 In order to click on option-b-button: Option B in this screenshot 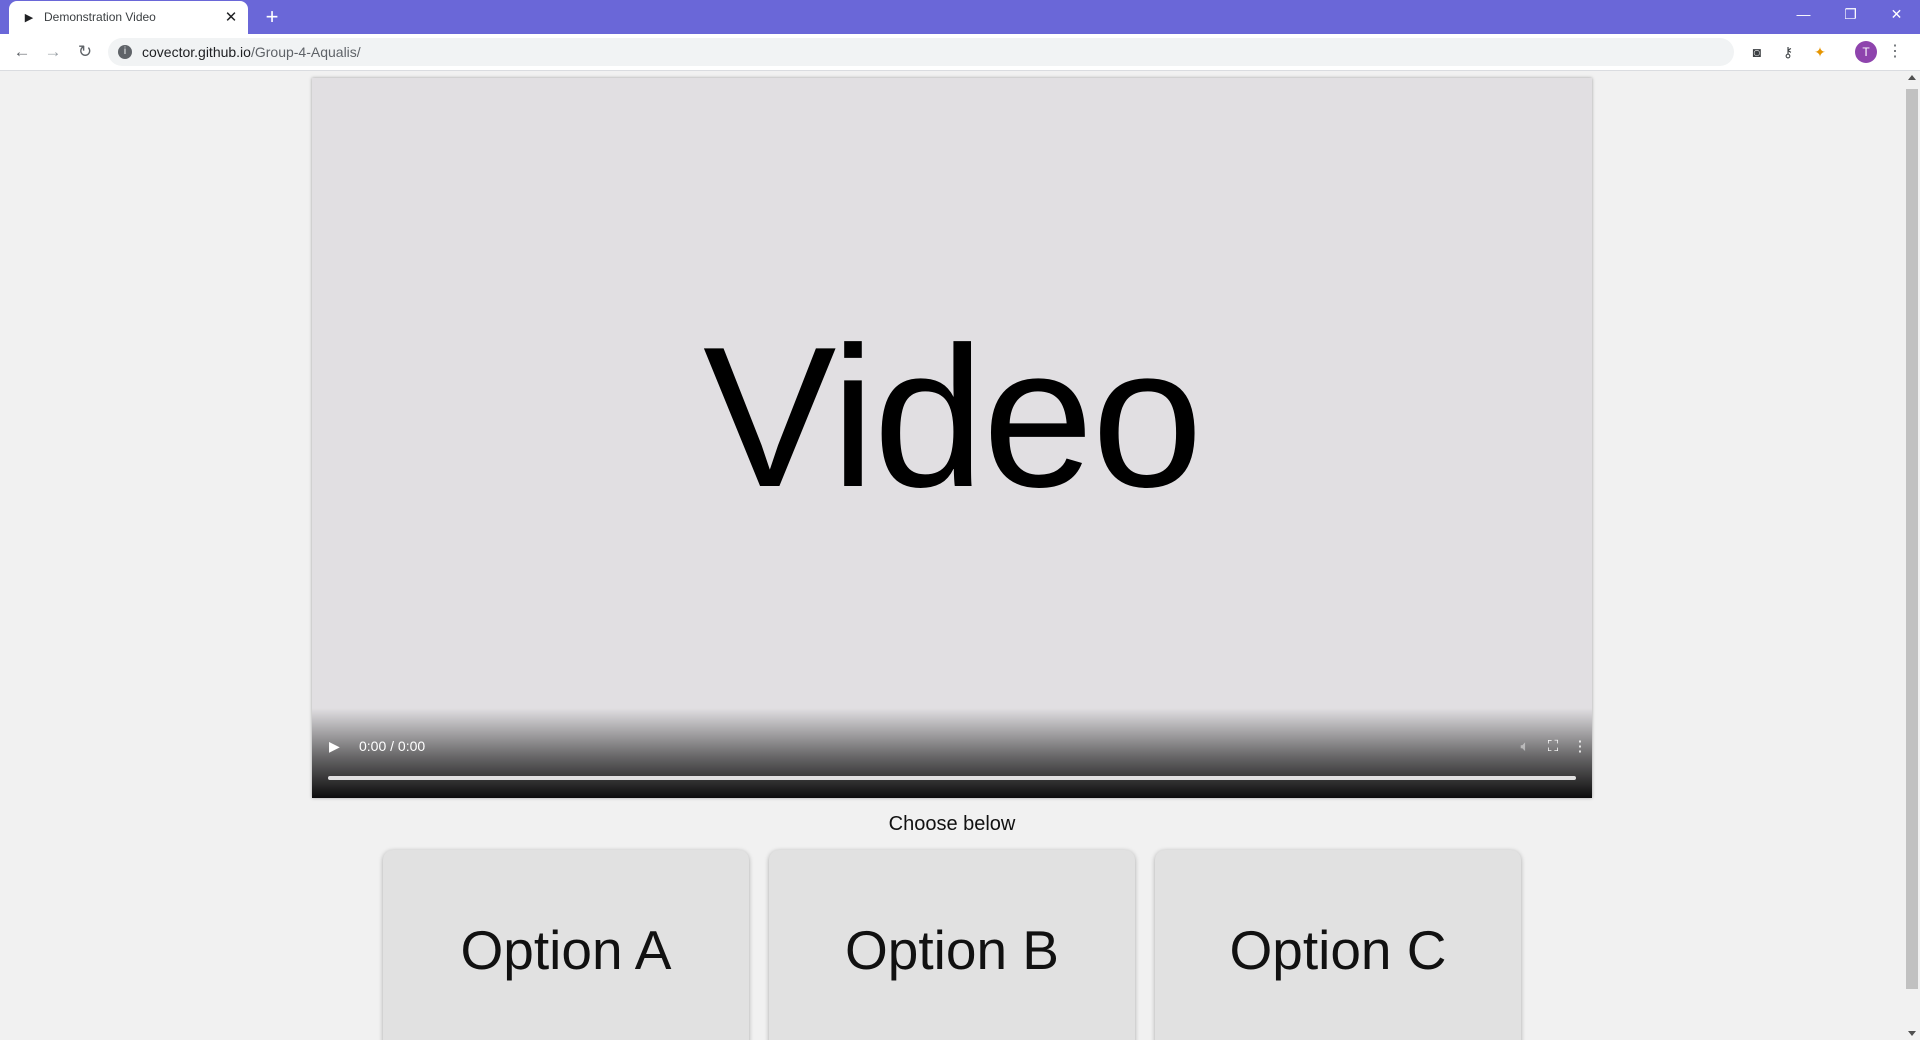, I will do `click(952, 945)`.